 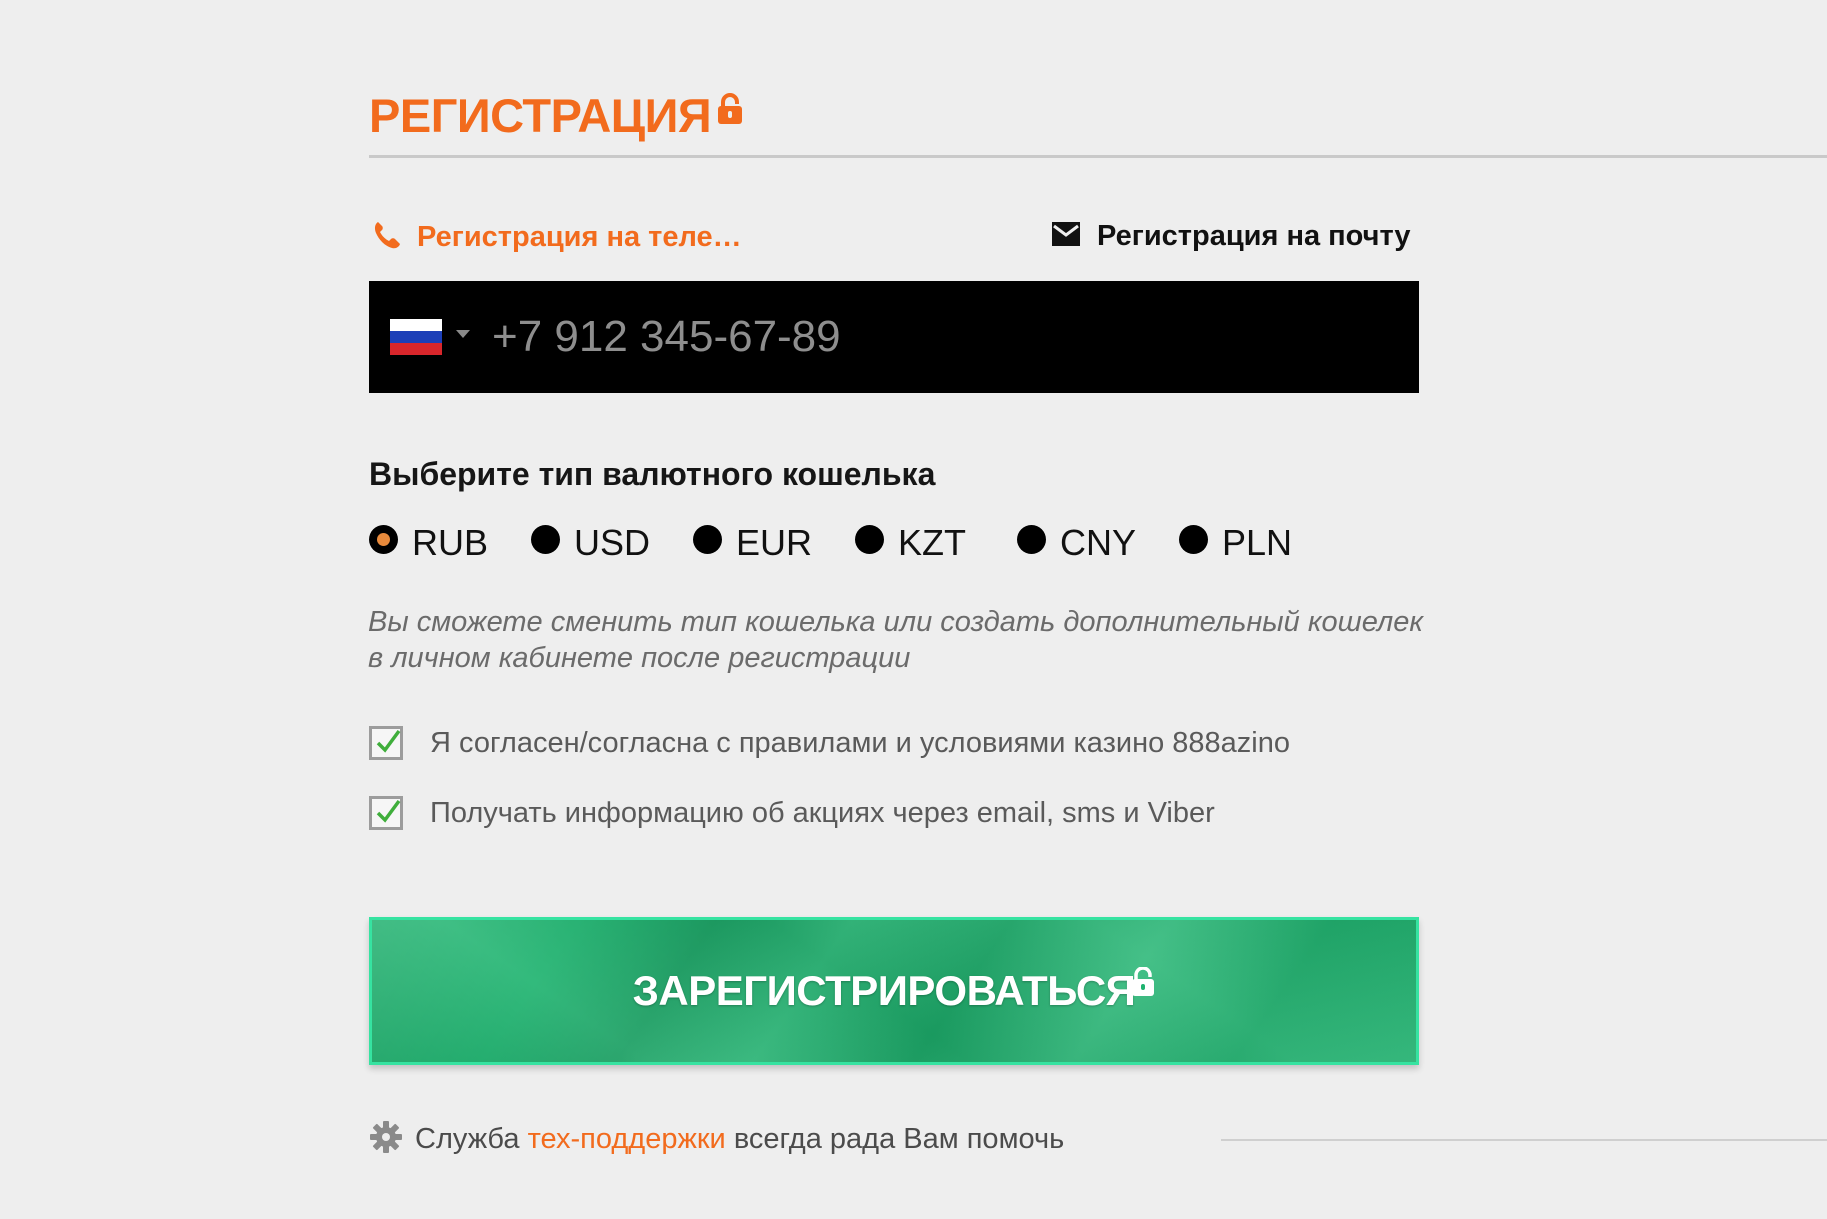 What do you see at coordinates (869, 539) in the screenshot?
I see `radio-button-kzt` at bounding box center [869, 539].